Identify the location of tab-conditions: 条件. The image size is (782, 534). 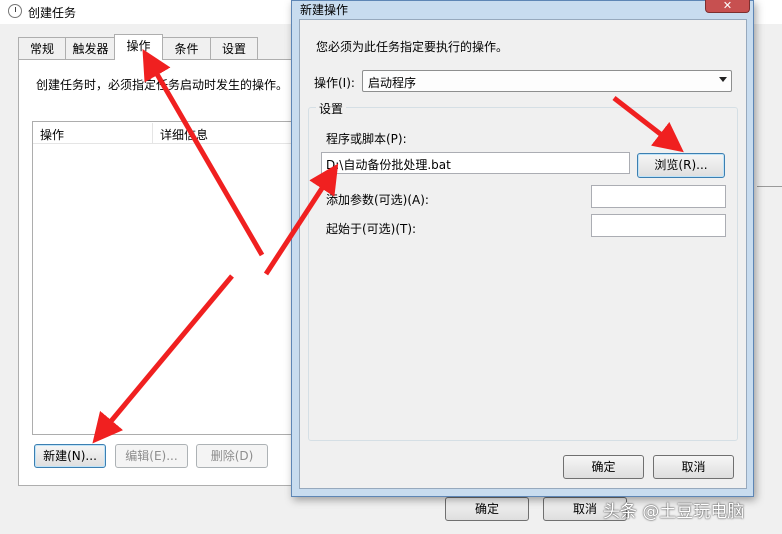
(186, 48).